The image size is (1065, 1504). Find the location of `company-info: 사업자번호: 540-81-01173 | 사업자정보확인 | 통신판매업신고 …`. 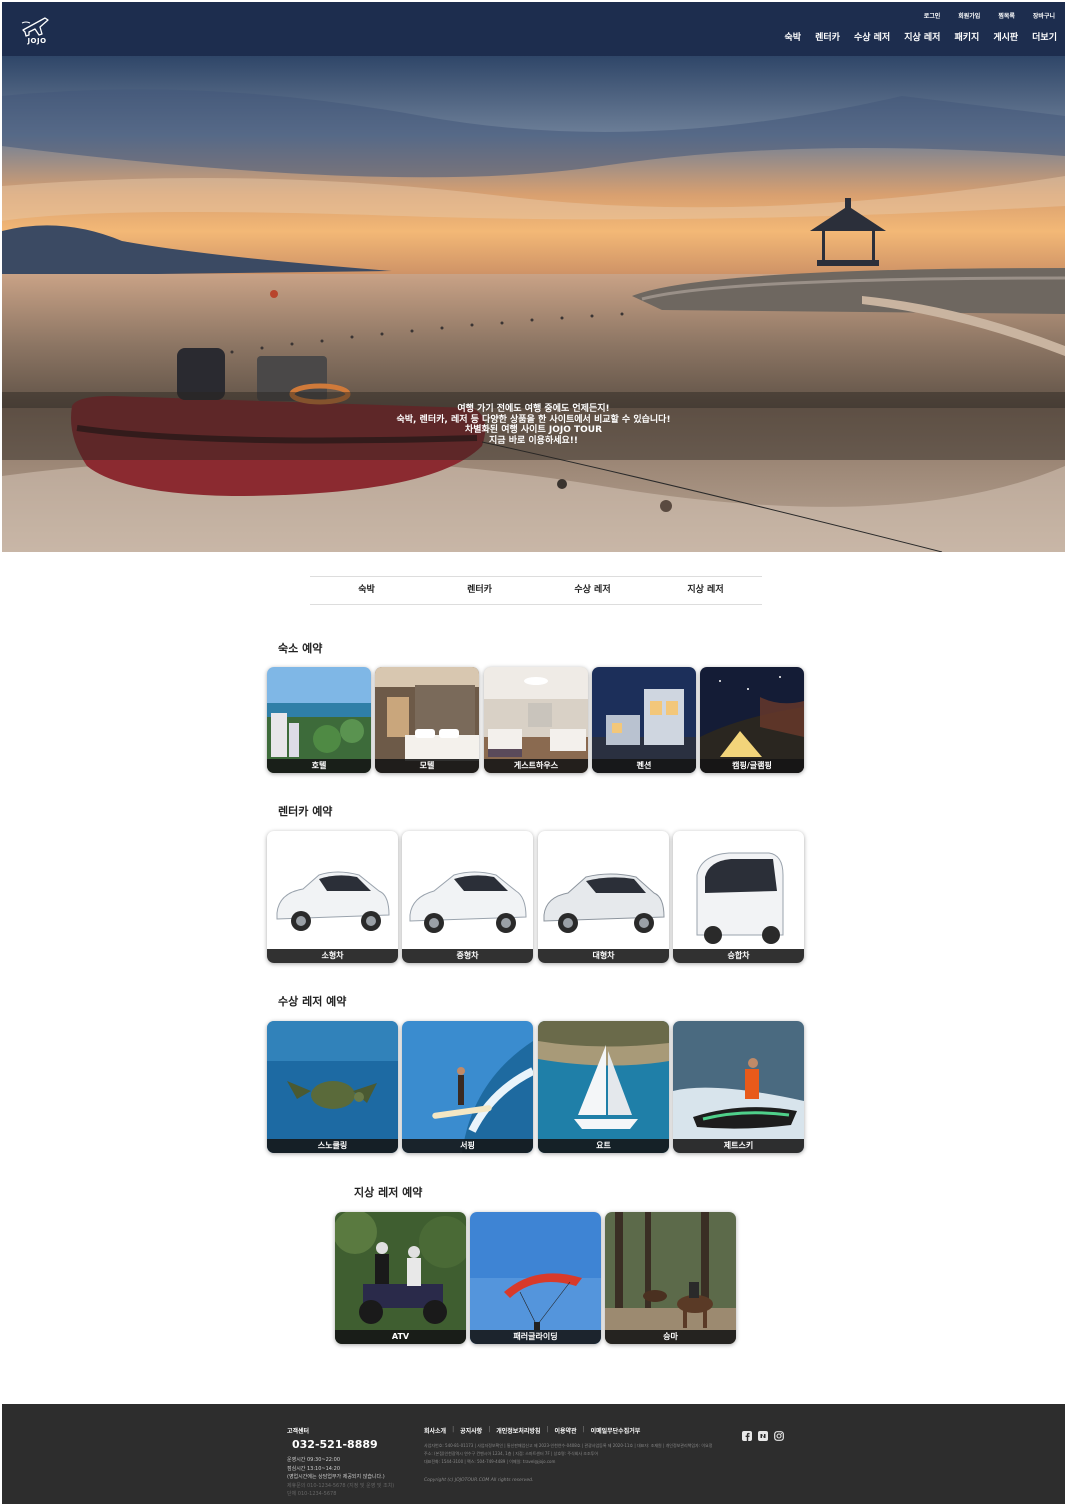

company-info: 사업자번호: 540-81-01173 | 사업자정보확인 | 통신판매업신고 … is located at coordinates (614, 1454).